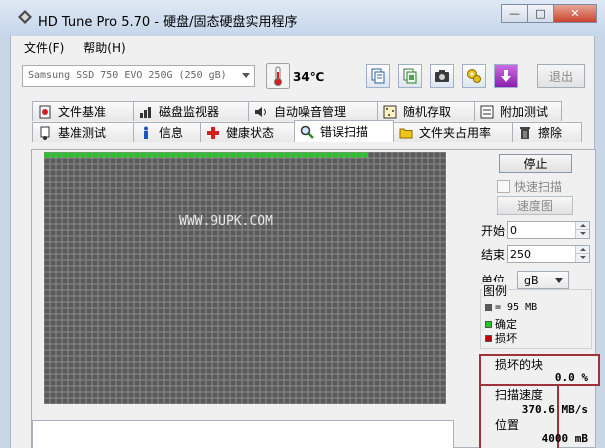 The width and height of the screenshot is (605, 448). I want to click on tab-info: 信息, so click(167, 132).